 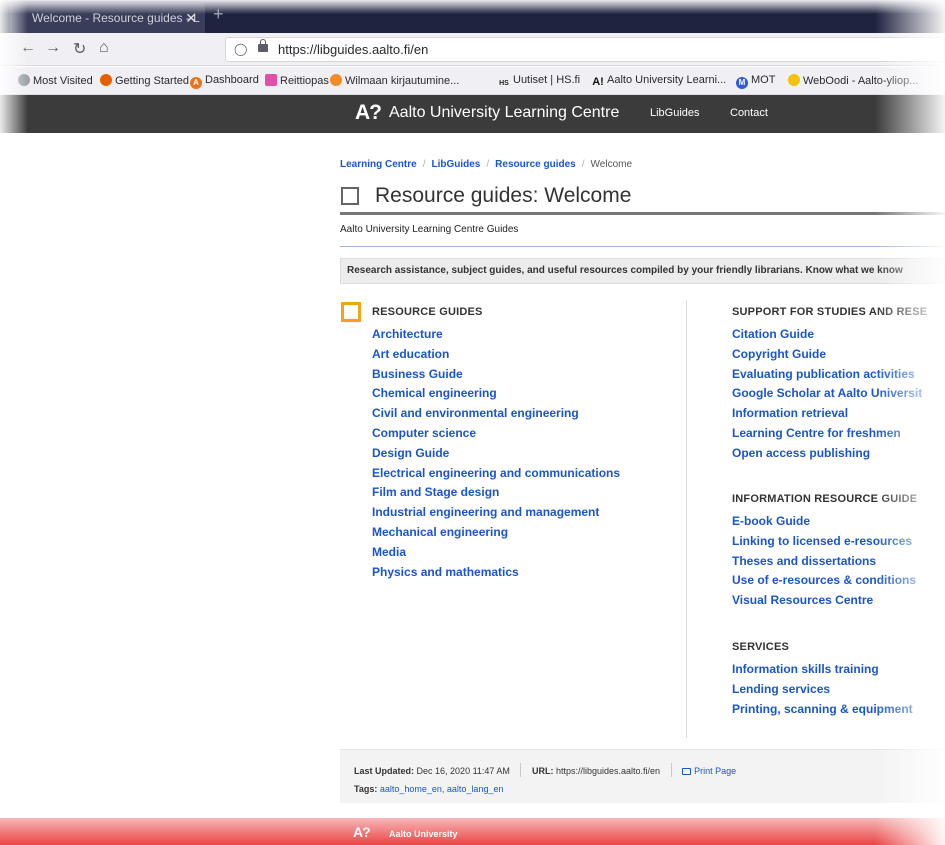 What do you see at coordinates (144, 80) in the screenshot?
I see `bookmark-getting-started: Getting Started` at bounding box center [144, 80].